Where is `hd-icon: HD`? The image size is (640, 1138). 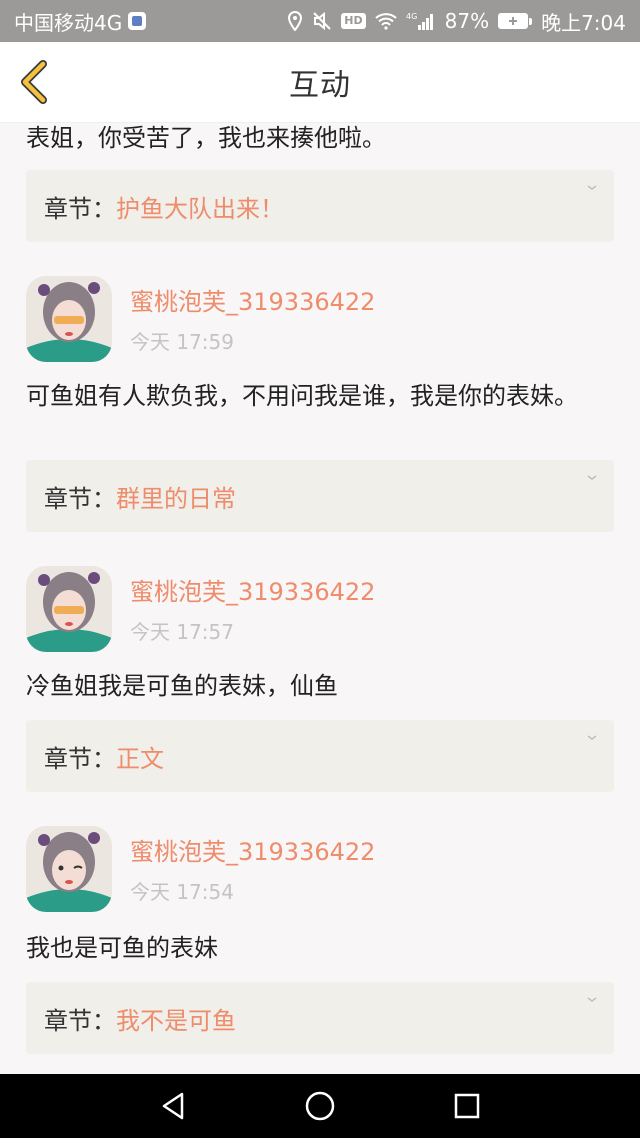 hd-icon: HD is located at coordinates (353, 21).